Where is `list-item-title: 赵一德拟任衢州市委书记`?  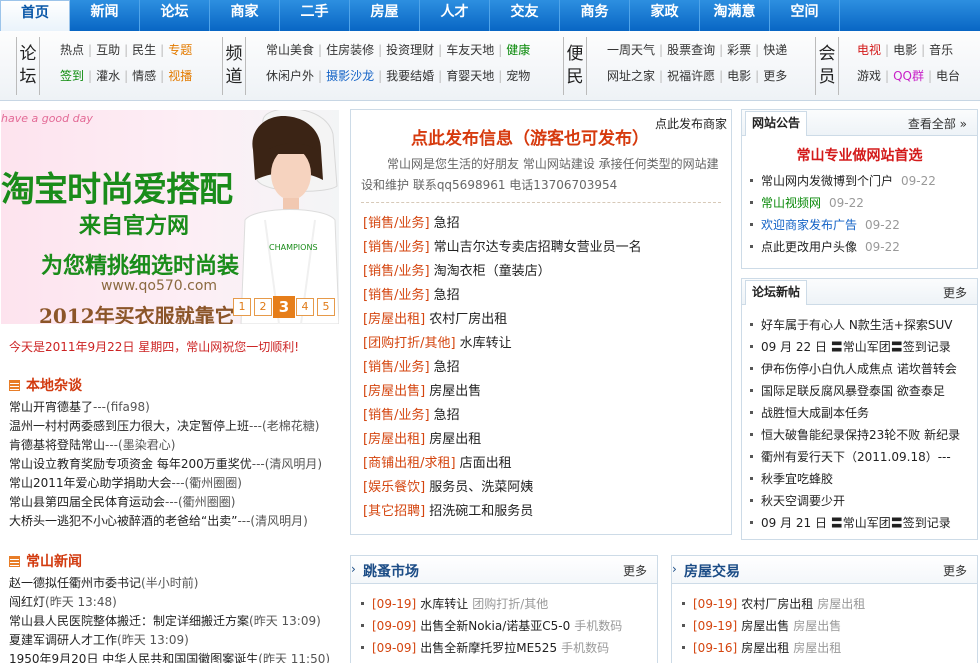
list-item-title: 赵一德拟任衢州市委书记 is located at coordinates (75, 583).